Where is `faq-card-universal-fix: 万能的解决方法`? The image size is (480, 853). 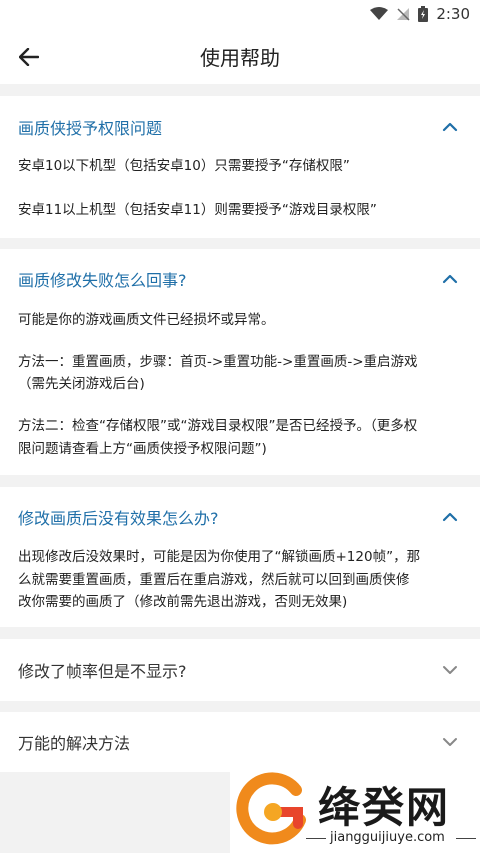
faq-card-universal-fix: 万能的解决方法 is located at coordinates (240, 742).